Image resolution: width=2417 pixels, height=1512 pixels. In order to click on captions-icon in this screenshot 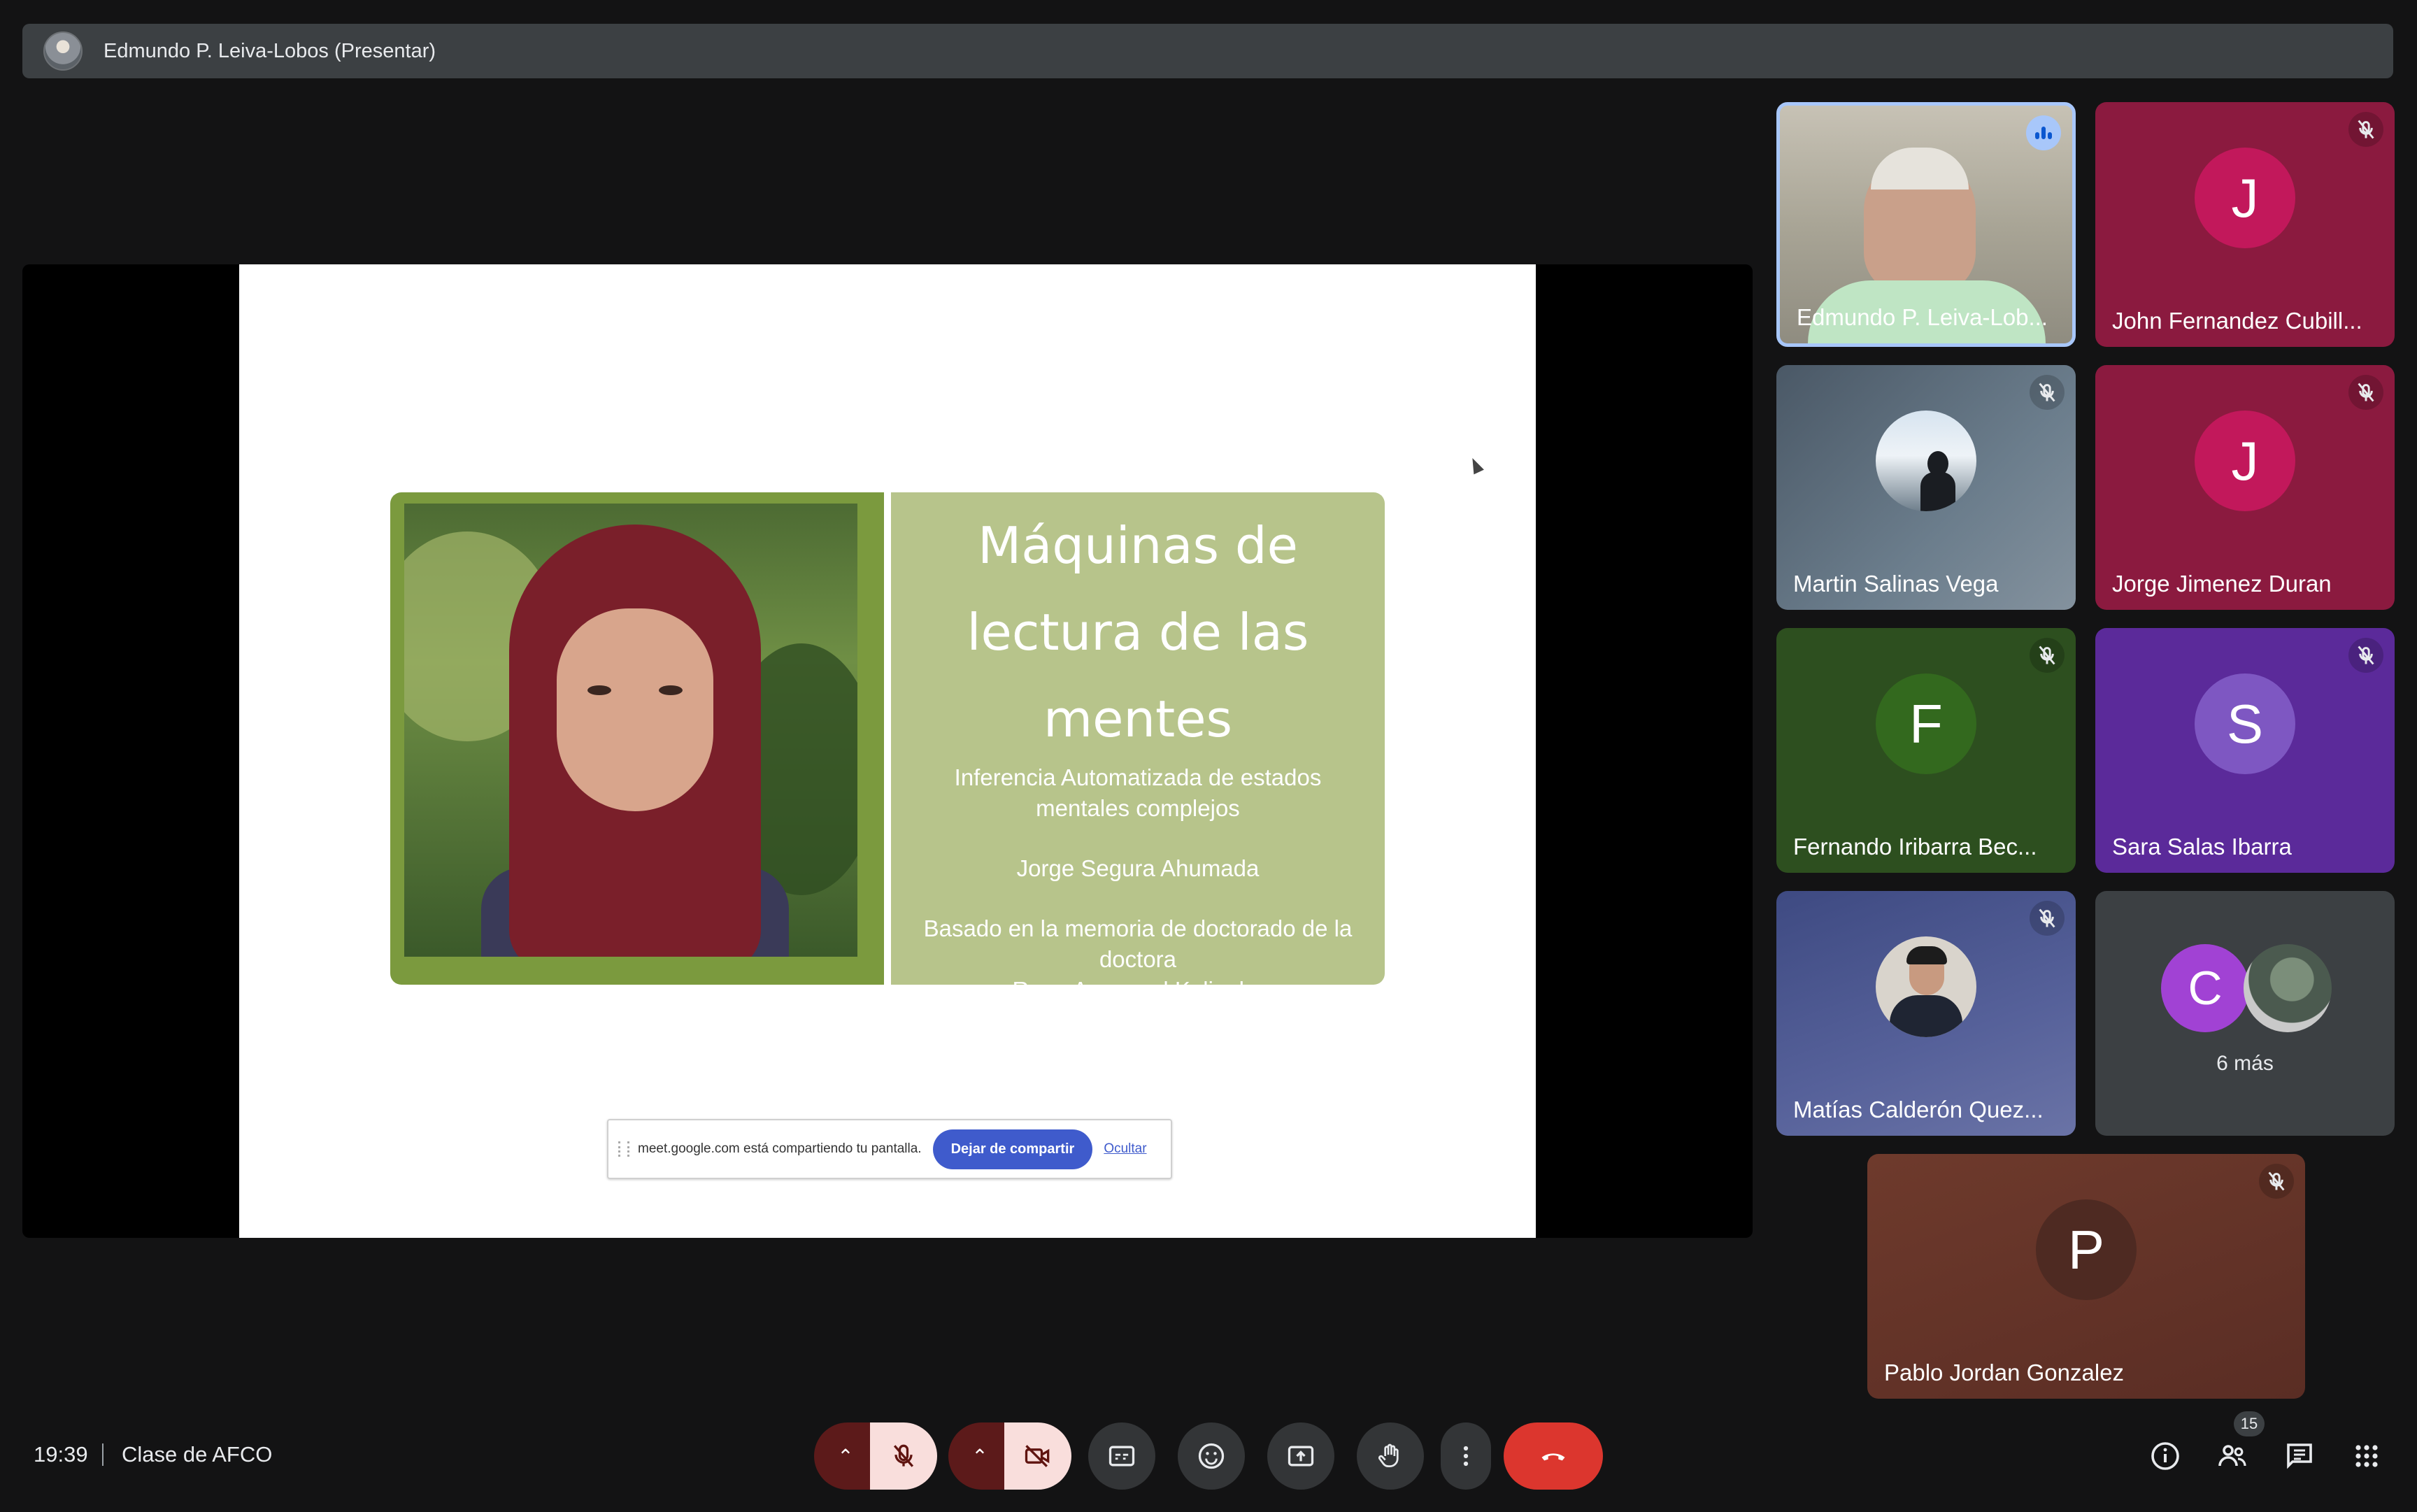, I will do `click(1121, 1456)`.